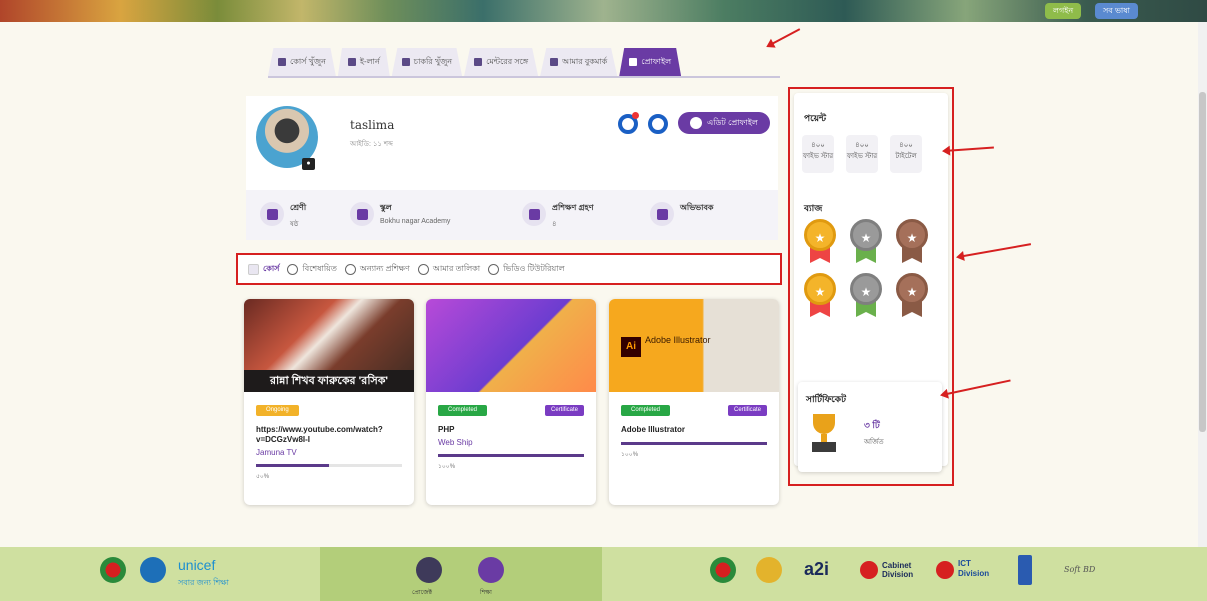 This screenshot has height=601, width=1207. What do you see at coordinates (662, 214) in the screenshot?
I see `guardian-icon` at bounding box center [662, 214].